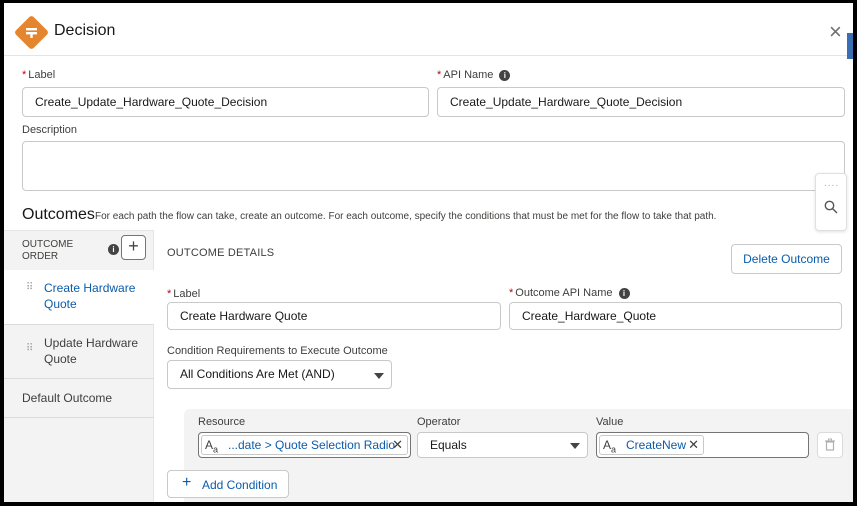  I want to click on outcome-label-caption: * Label, so click(183, 294).